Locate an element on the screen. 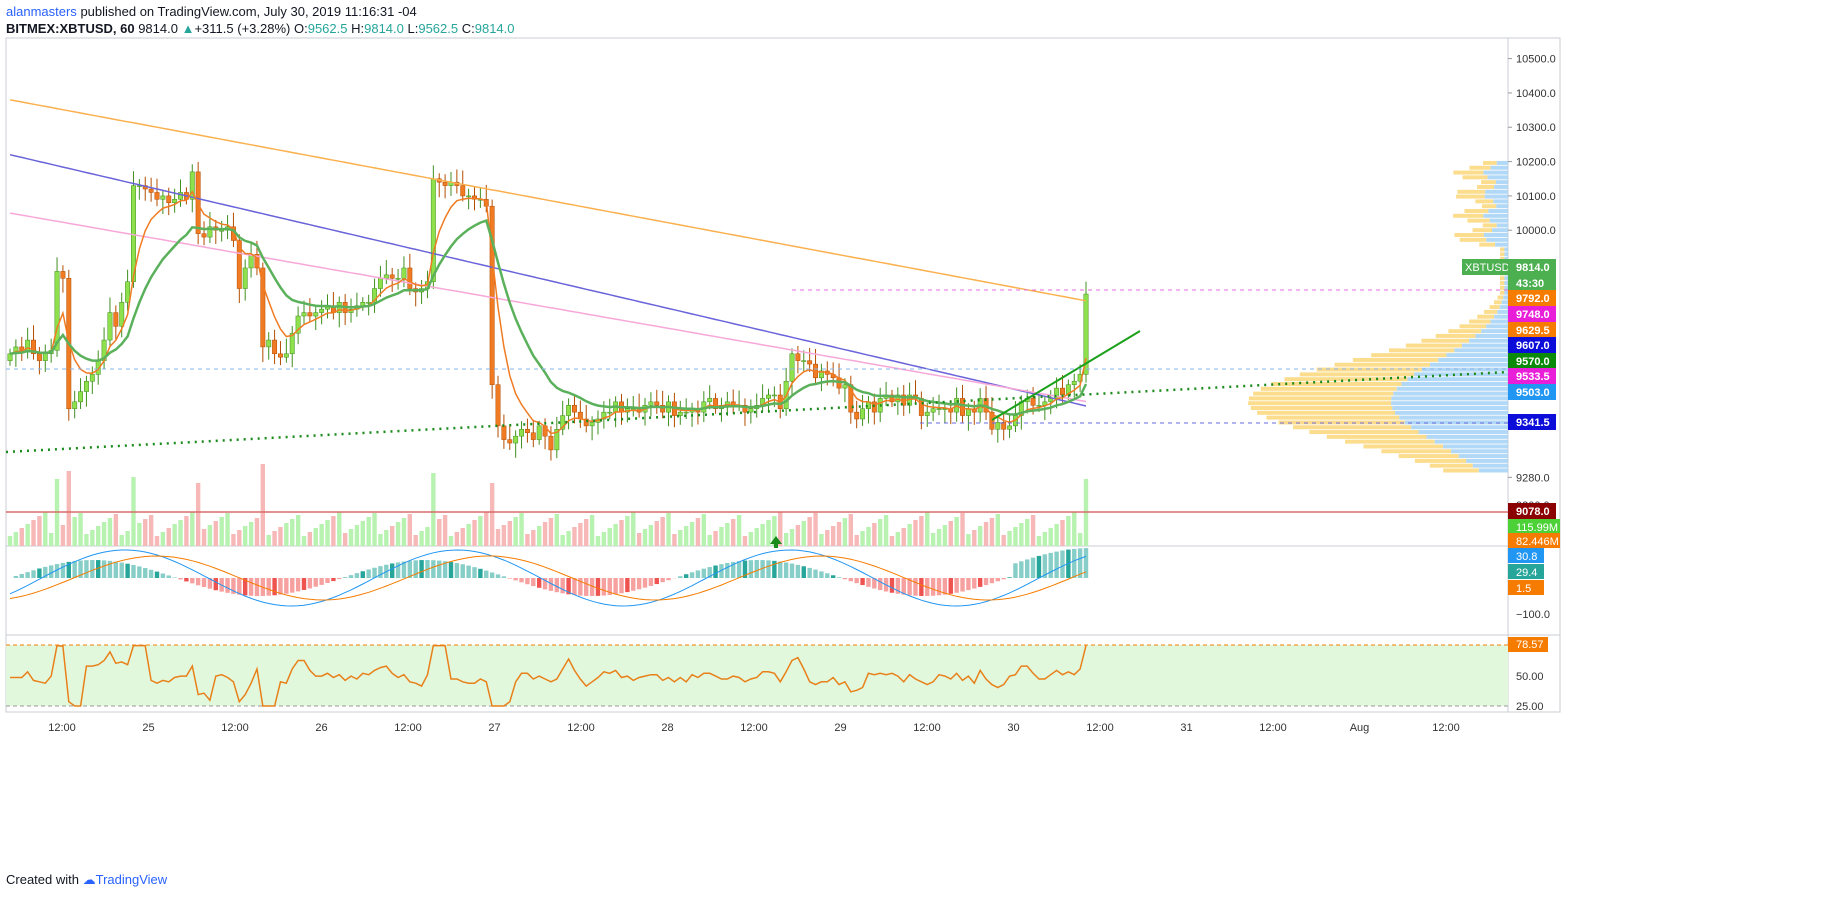 The width and height of the screenshot is (1828, 898). price-axis-value: 9078.0 is located at coordinates (1533, 512).